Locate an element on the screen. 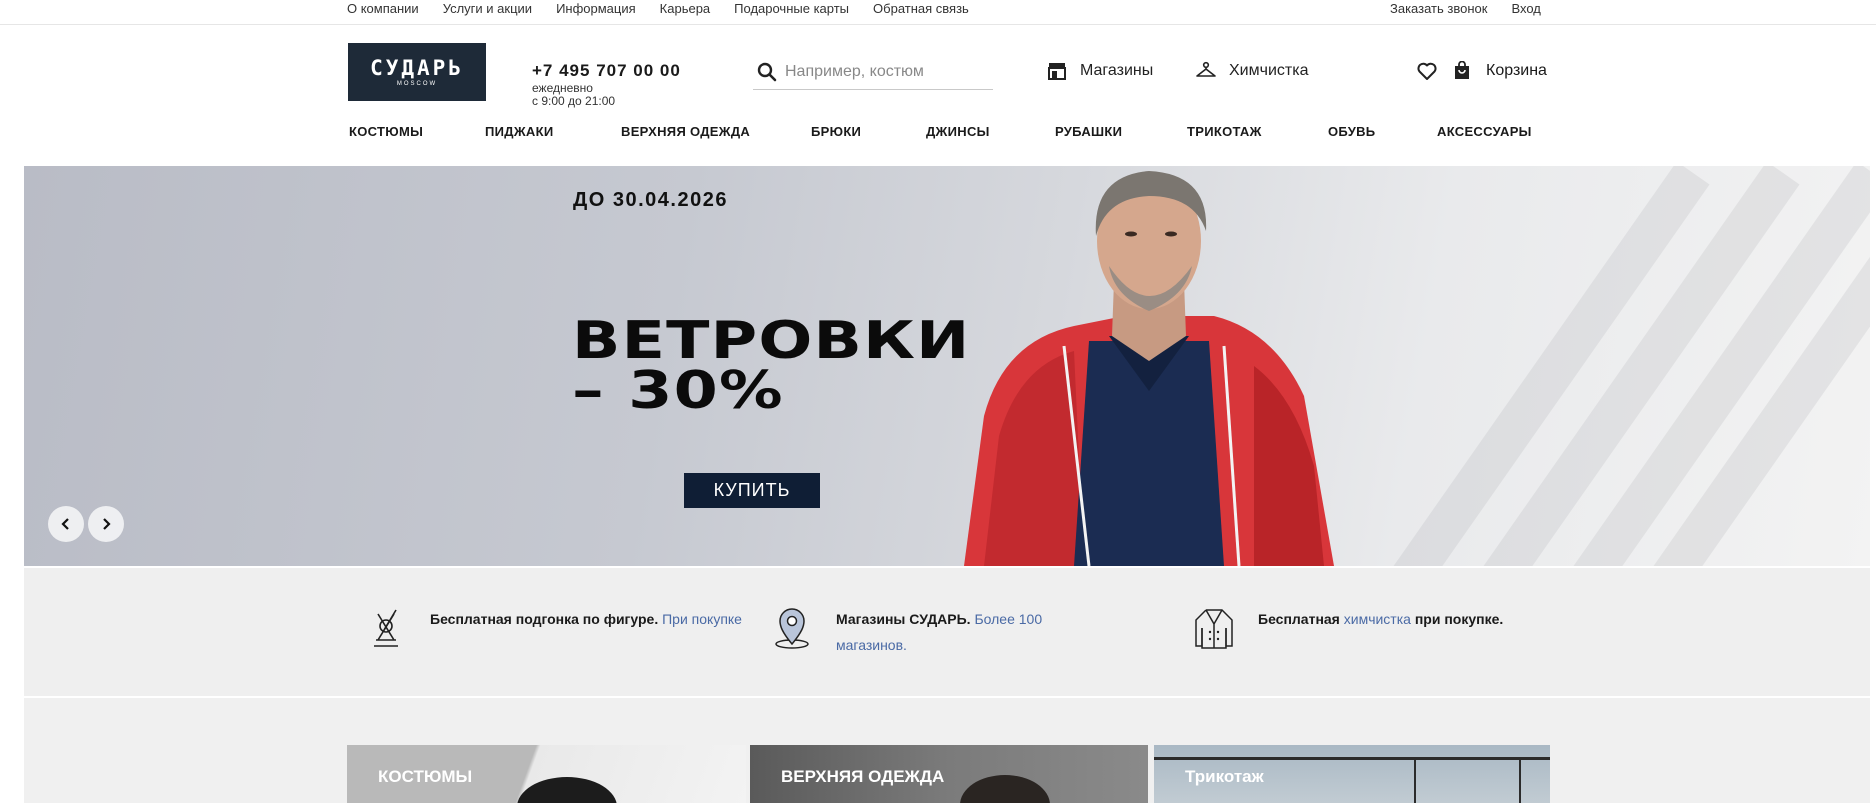 The image size is (1876, 803). chevron-left-icon is located at coordinates (65, 524).